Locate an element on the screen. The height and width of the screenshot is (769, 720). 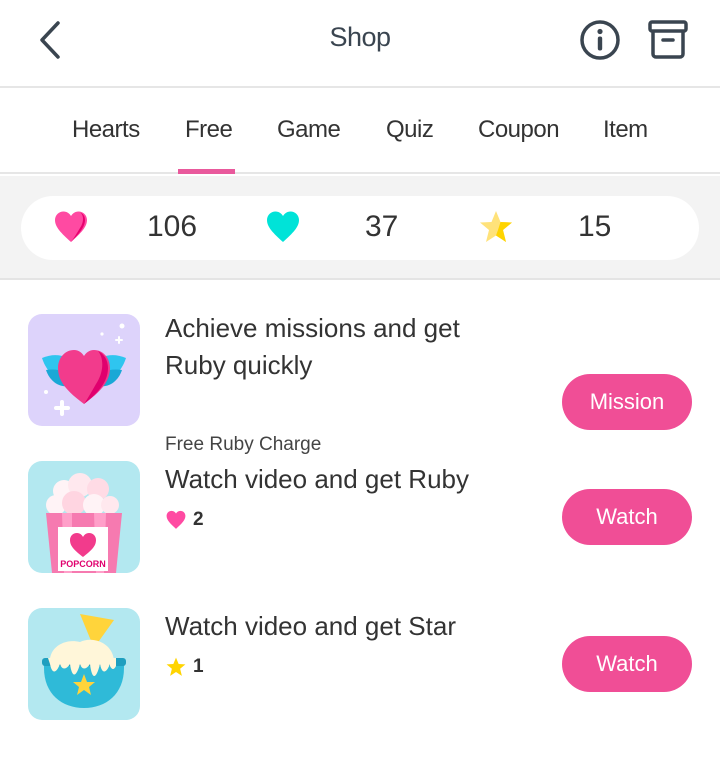
reward-value: 2 is located at coordinates (198, 519).